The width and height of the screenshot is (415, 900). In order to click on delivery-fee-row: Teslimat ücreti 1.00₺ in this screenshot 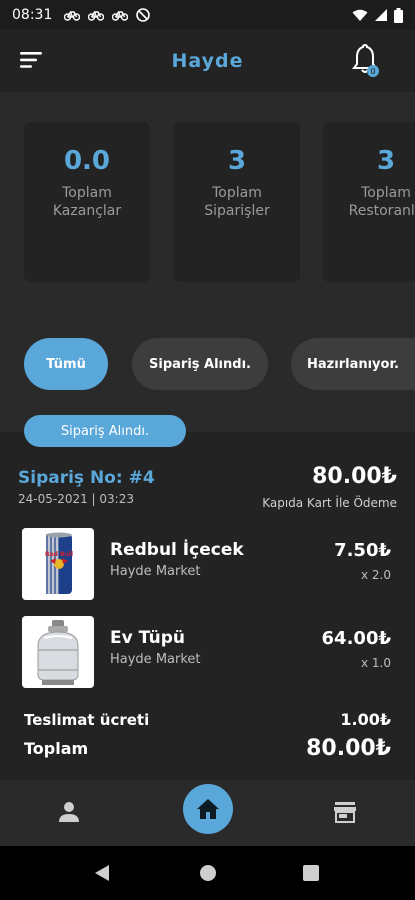, I will do `click(207, 719)`.